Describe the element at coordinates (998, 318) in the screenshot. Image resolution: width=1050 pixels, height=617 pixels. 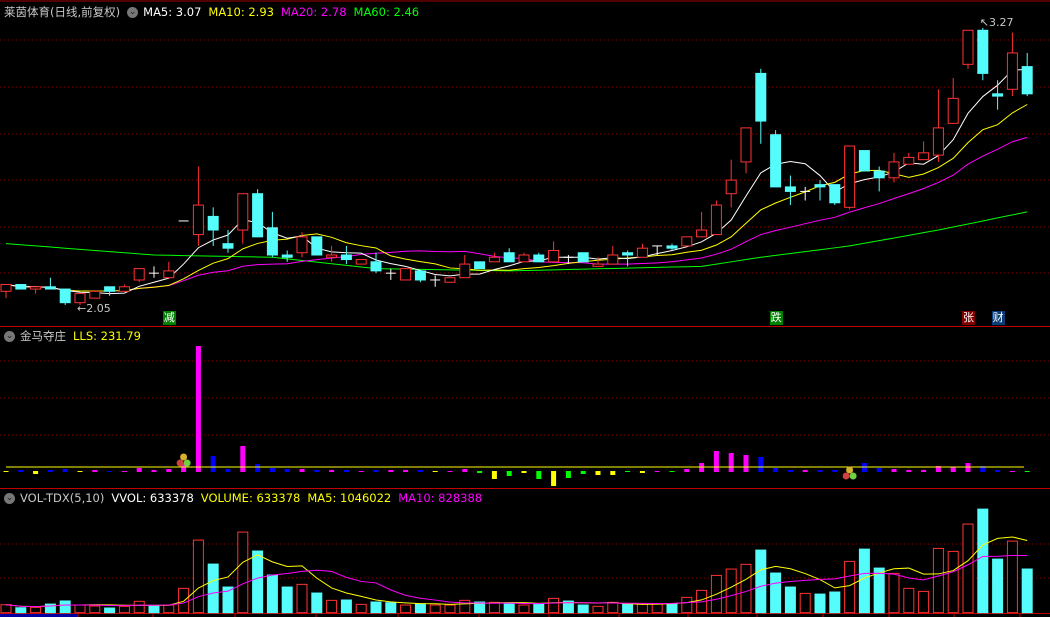
I see `signal-cai: 财` at that location.